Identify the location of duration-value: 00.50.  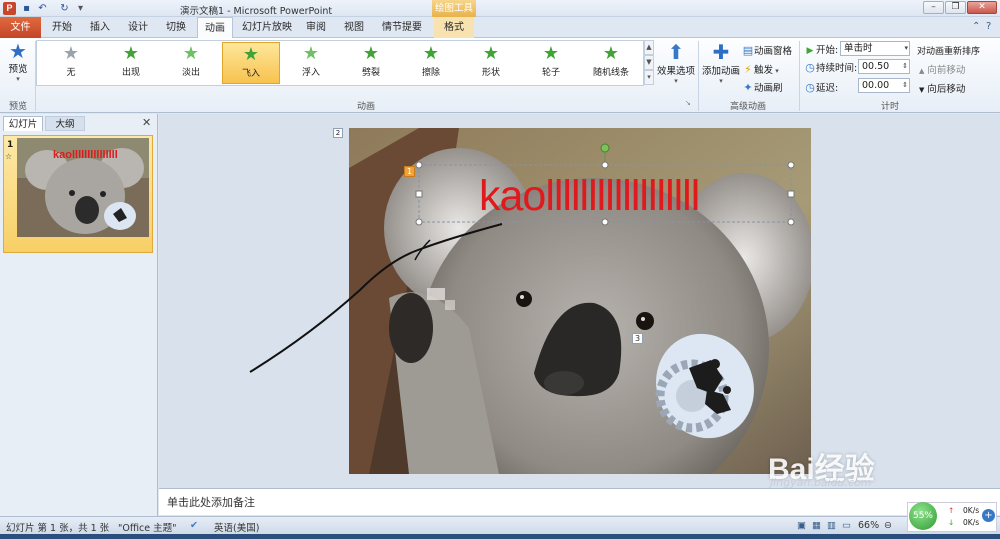
(876, 66).